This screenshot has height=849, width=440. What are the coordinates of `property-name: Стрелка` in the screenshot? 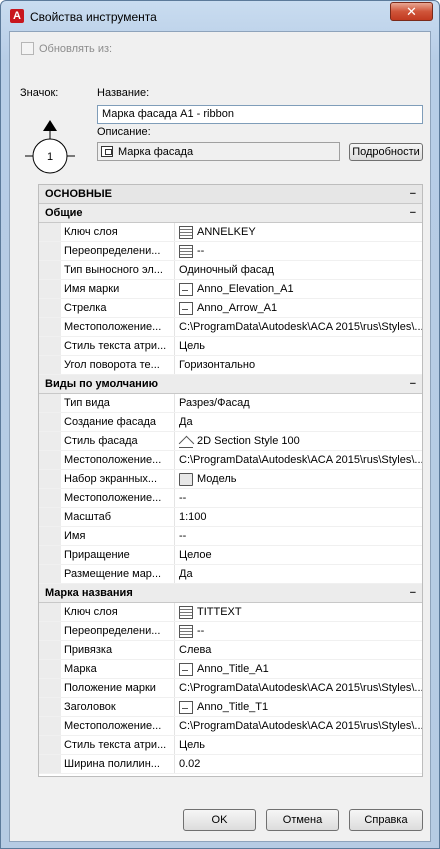 It's located at (118, 308).